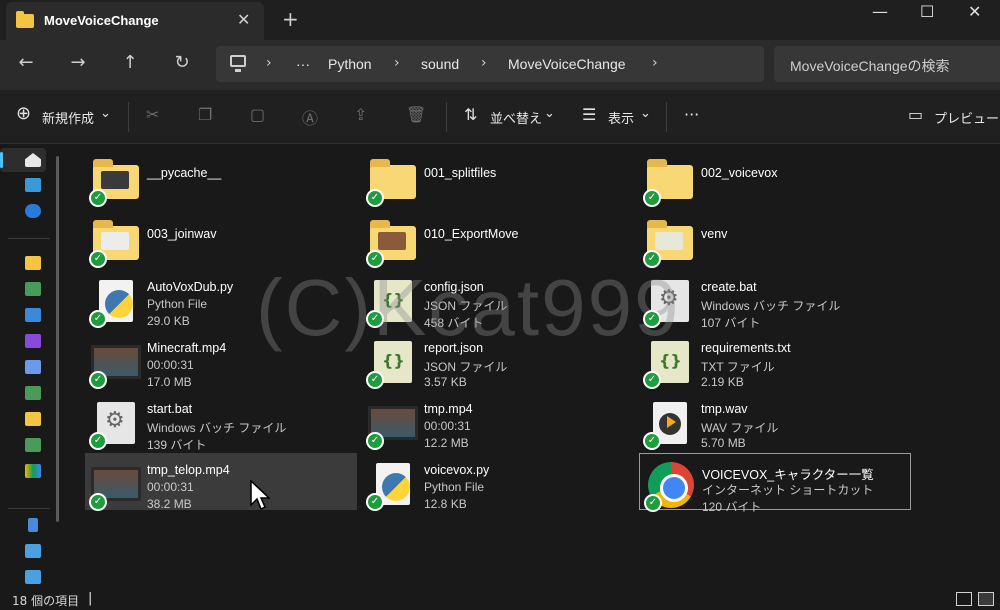 Image resolution: width=1000 pixels, height=610 pixels. I want to click on tiles-view-icon, so click(986, 599).